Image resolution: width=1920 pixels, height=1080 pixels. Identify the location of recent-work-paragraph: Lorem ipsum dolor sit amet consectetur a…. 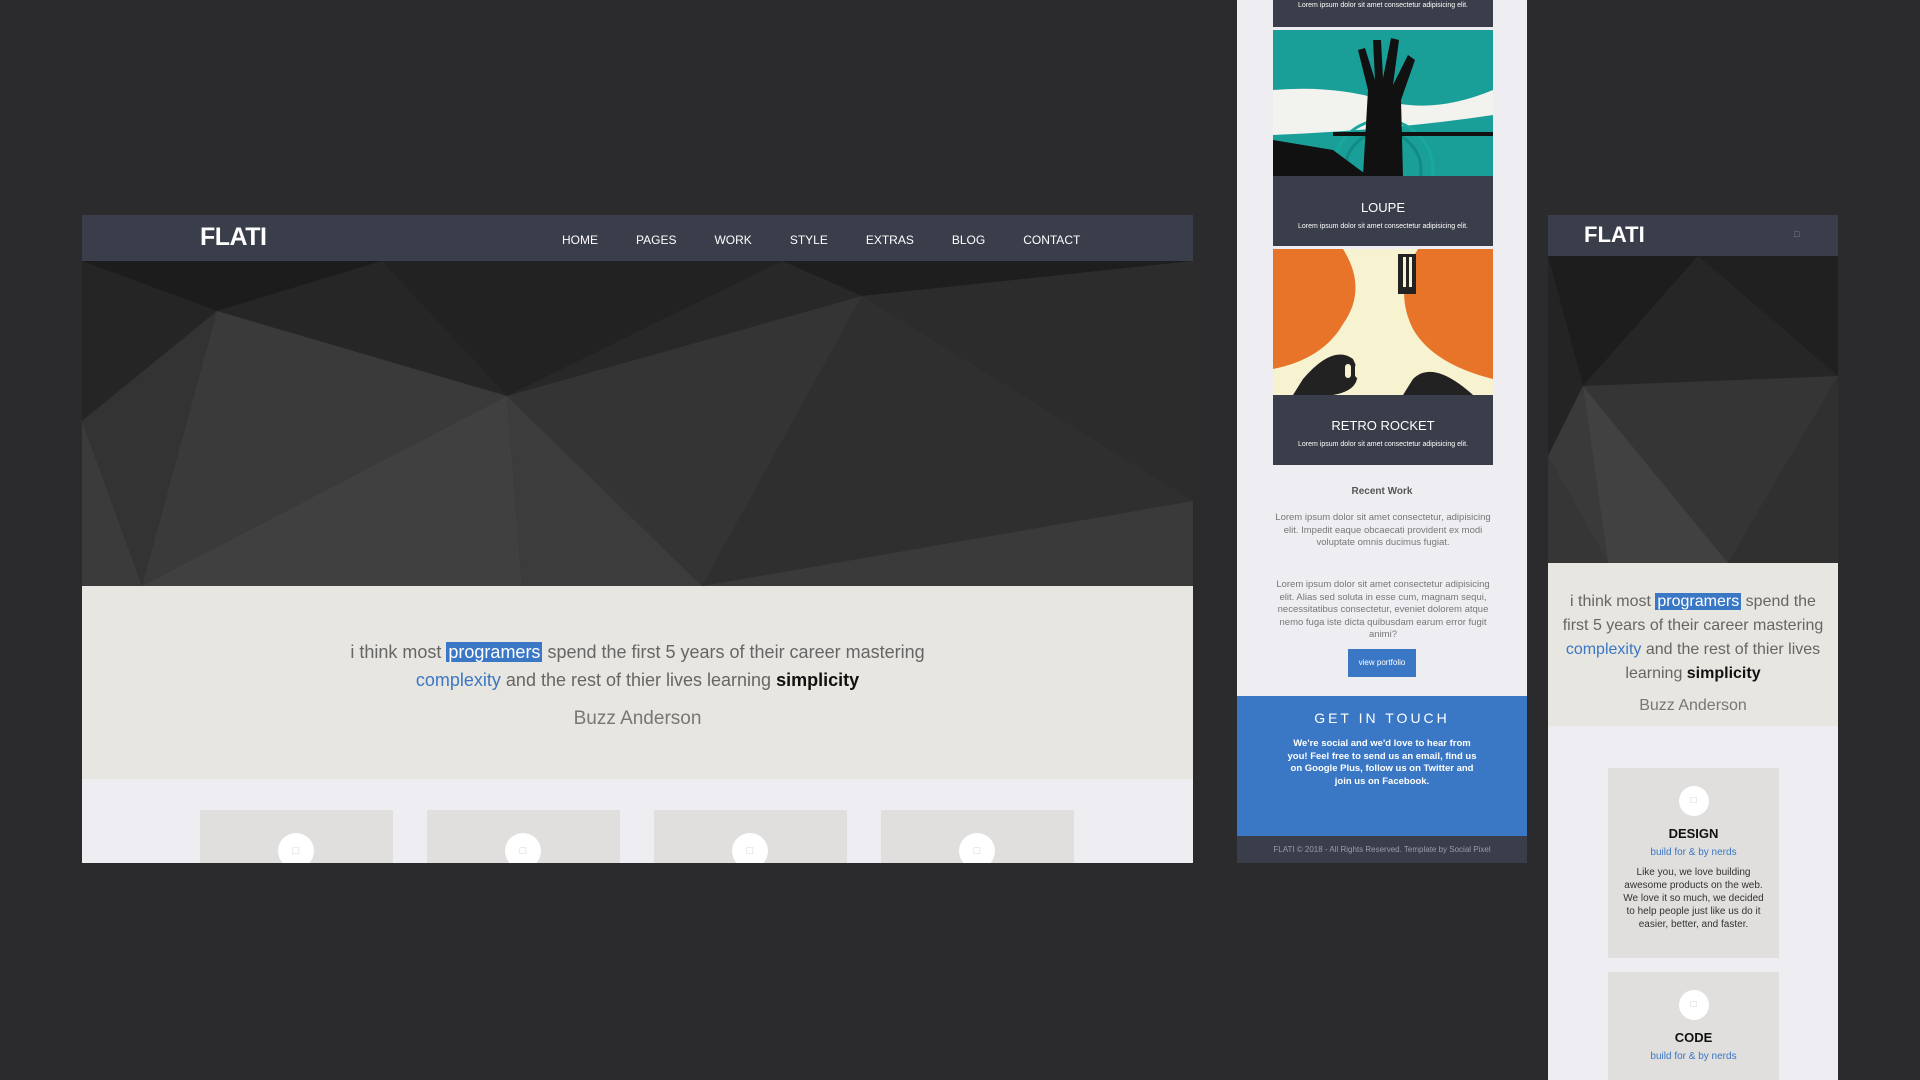
(1383, 609).